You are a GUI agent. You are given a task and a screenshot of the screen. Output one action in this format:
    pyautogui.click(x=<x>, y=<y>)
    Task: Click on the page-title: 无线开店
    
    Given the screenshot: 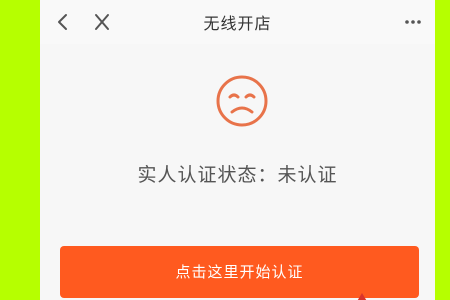 What is the action you would take?
    pyautogui.click(x=237, y=23)
    